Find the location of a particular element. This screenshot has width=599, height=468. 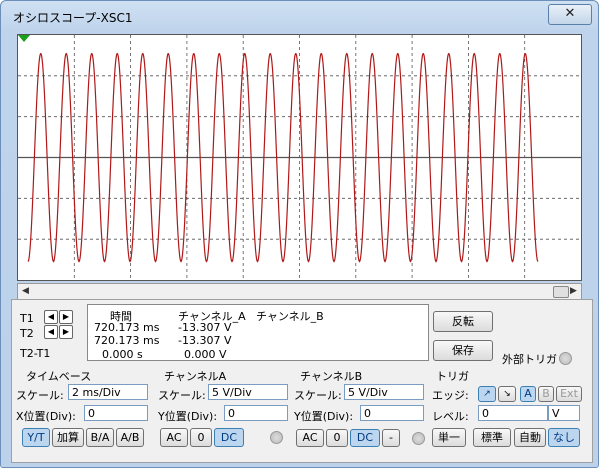

t2-cha: -13.307 V is located at coordinates (205, 340).